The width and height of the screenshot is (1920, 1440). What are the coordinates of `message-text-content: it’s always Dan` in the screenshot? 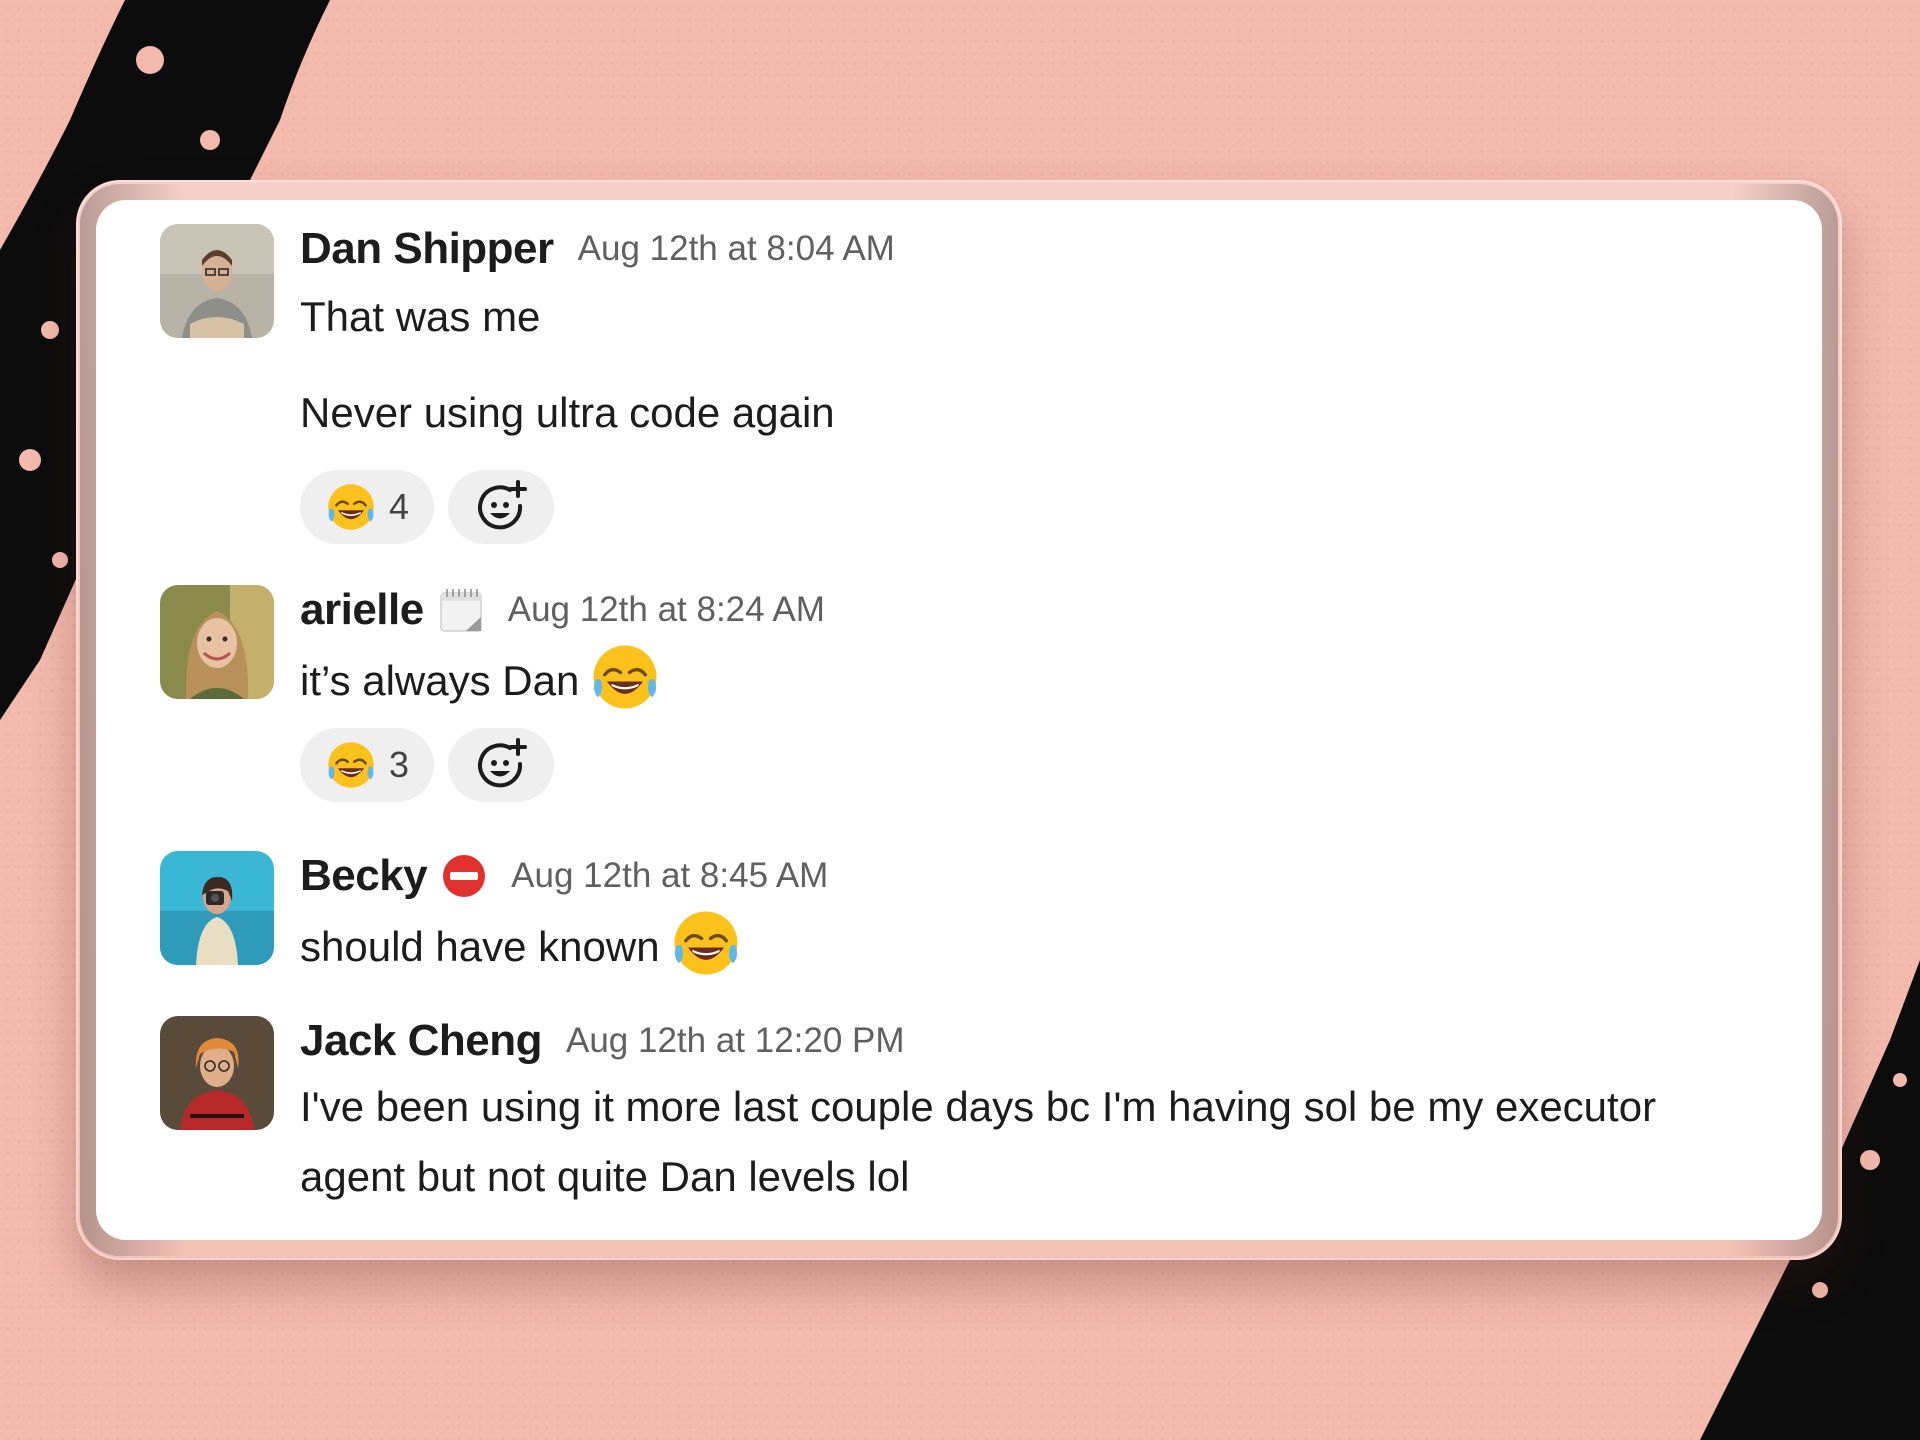 It's located at (440, 680).